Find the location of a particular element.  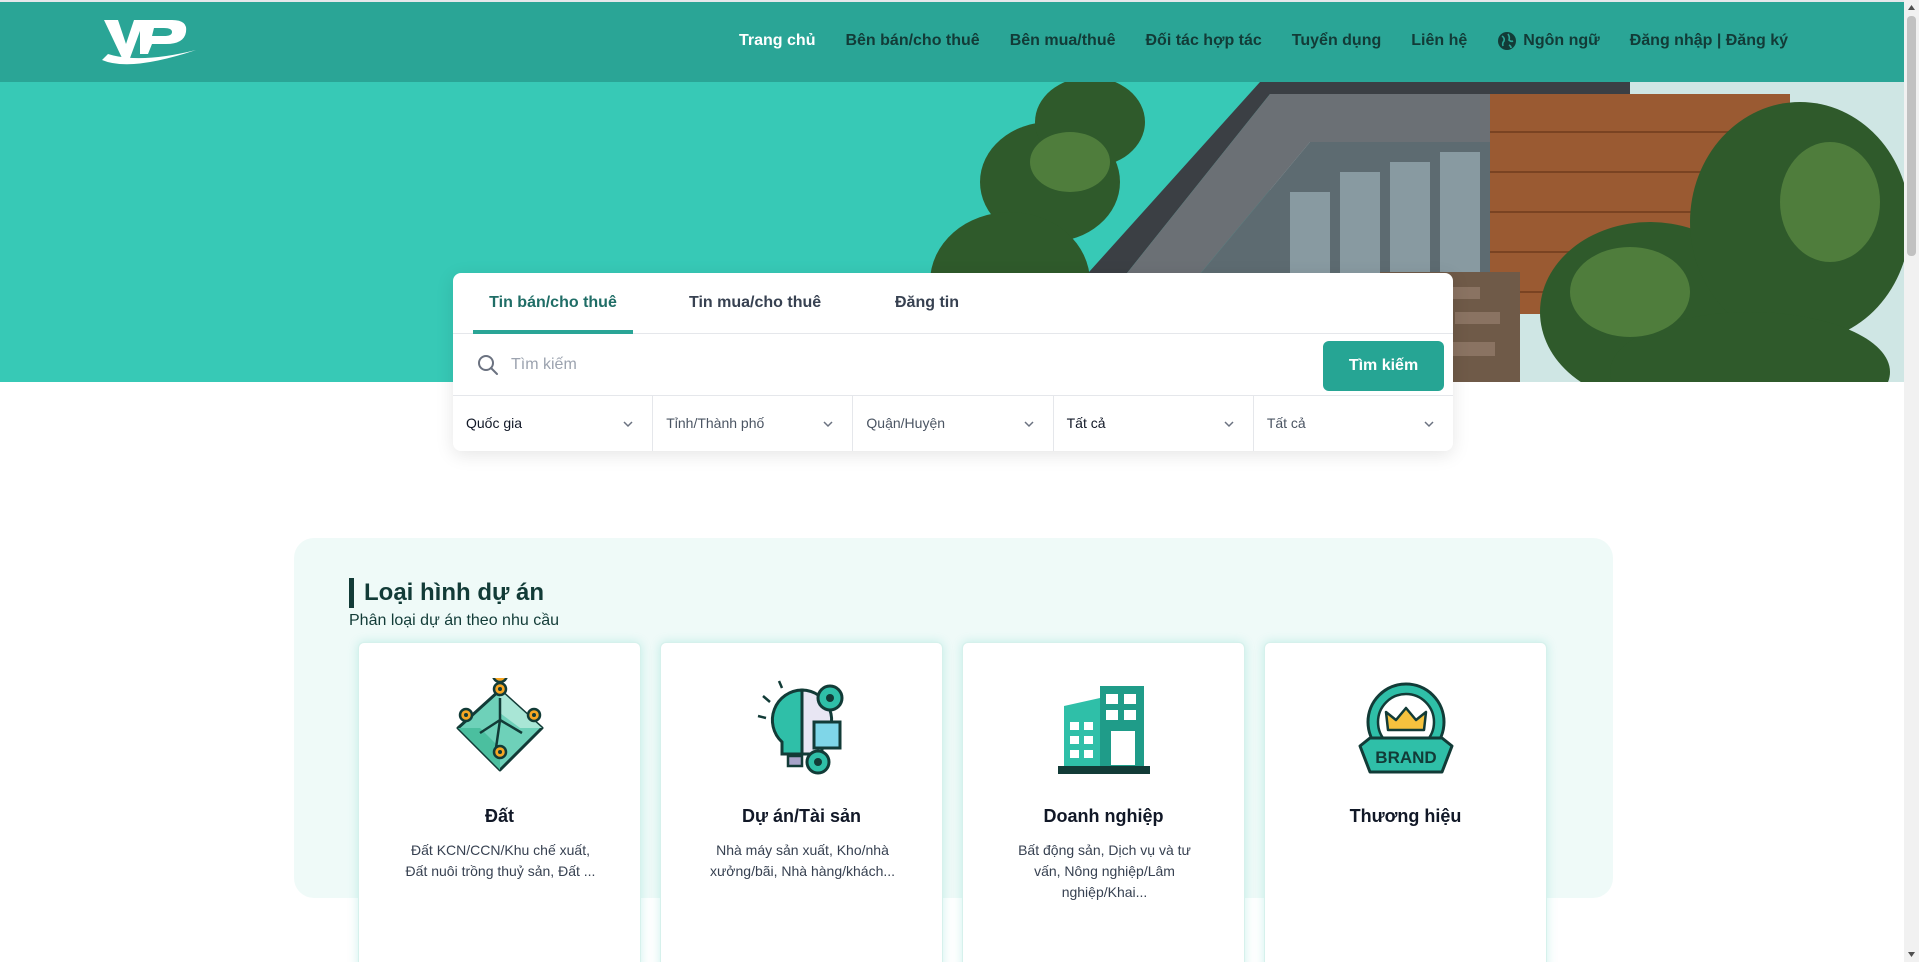

nav-language: Ngôn ngữ is located at coordinates (1548, 41).